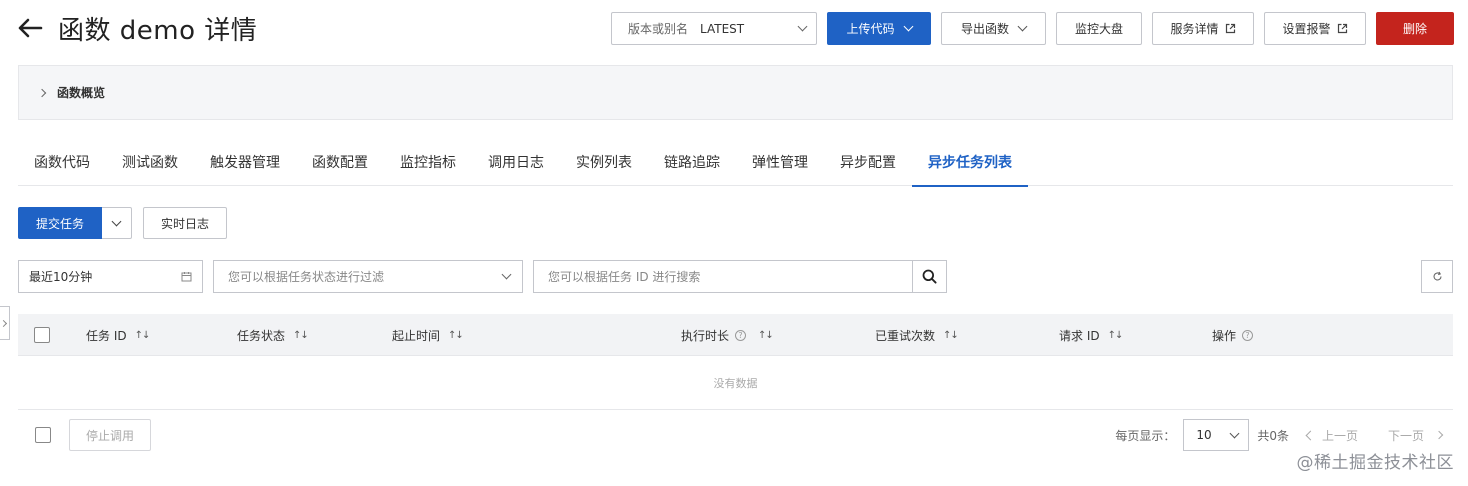 The height and width of the screenshot is (486, 1468). Describe the element at coordinates (43, 435) in the screenshot. I see `select-all-checkbox-footer` at that location.